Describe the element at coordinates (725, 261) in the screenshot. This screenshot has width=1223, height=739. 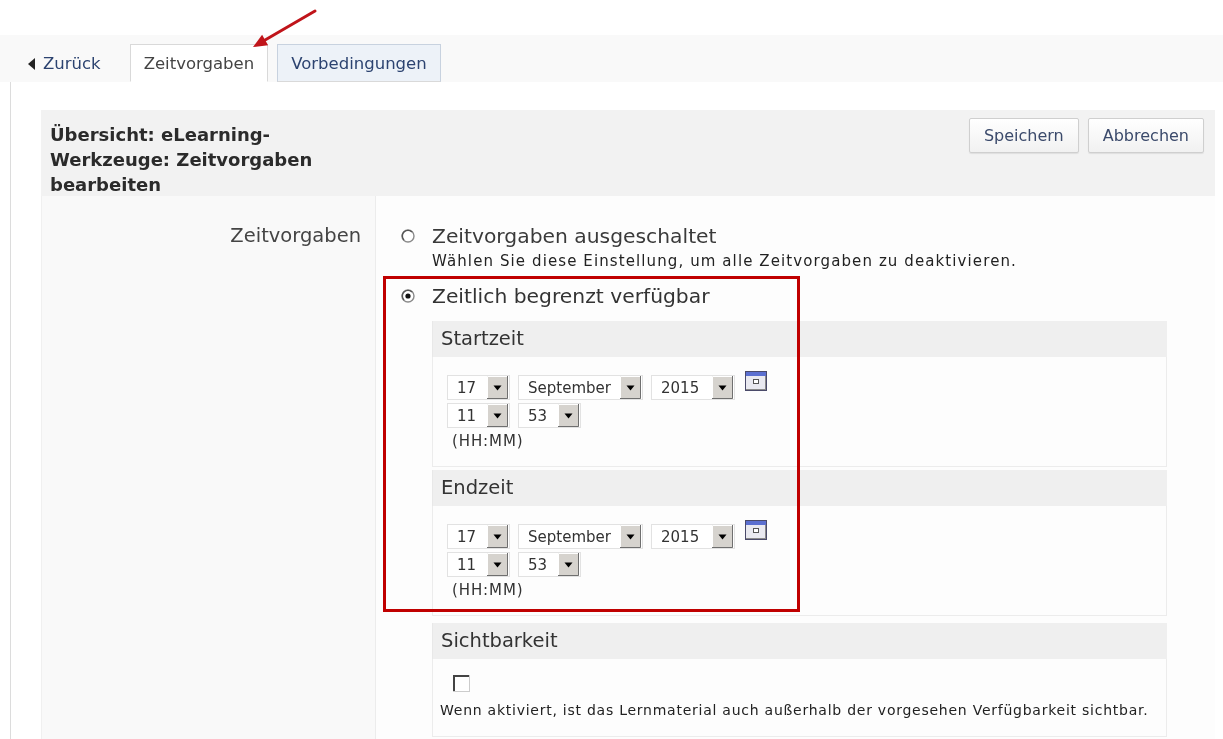
I see `hint-text: Wählen Sie diese Einstellung, um alle Zeitvorgaben zu deaktivieren.` at that location.